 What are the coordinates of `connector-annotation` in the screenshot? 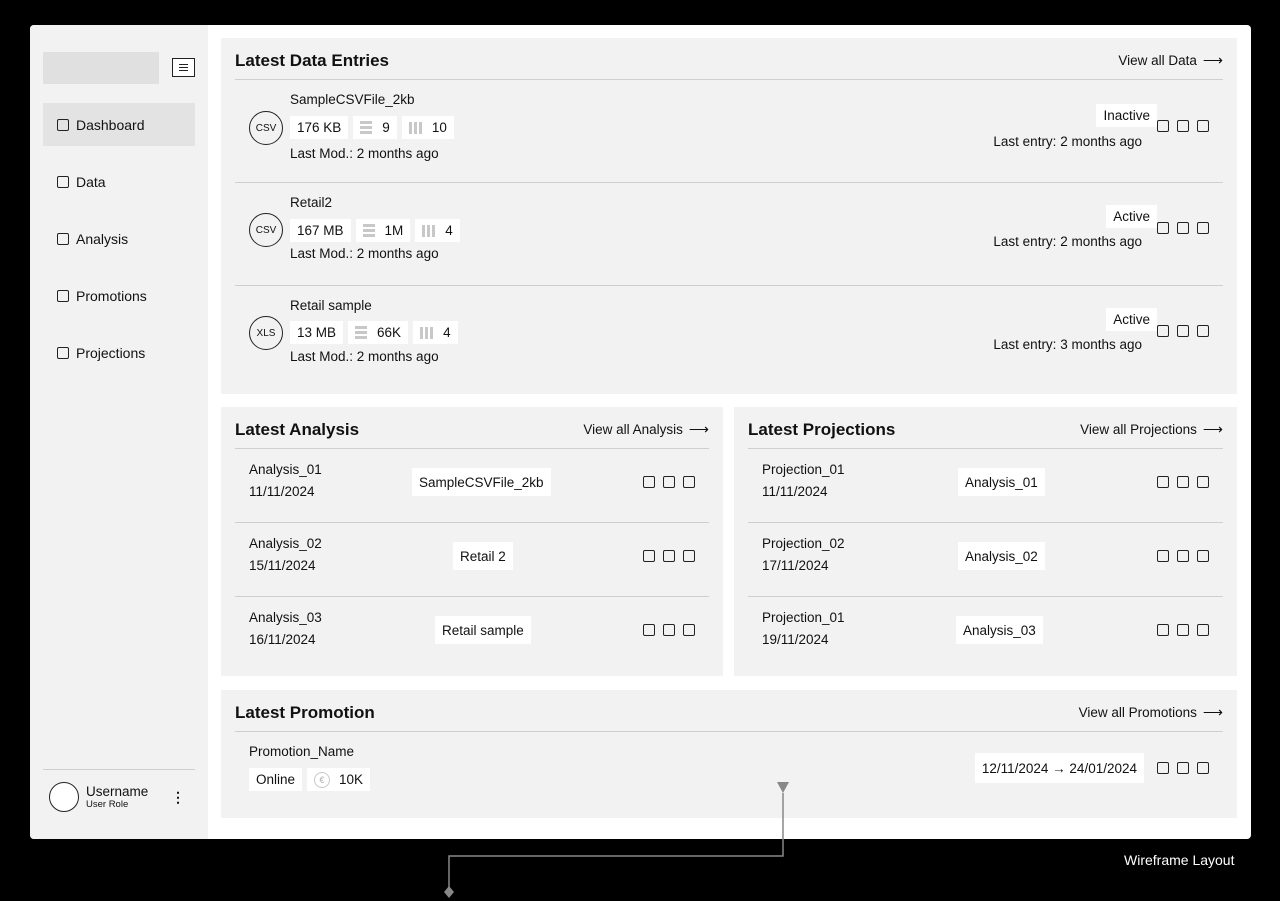 It's located at (616, 840).